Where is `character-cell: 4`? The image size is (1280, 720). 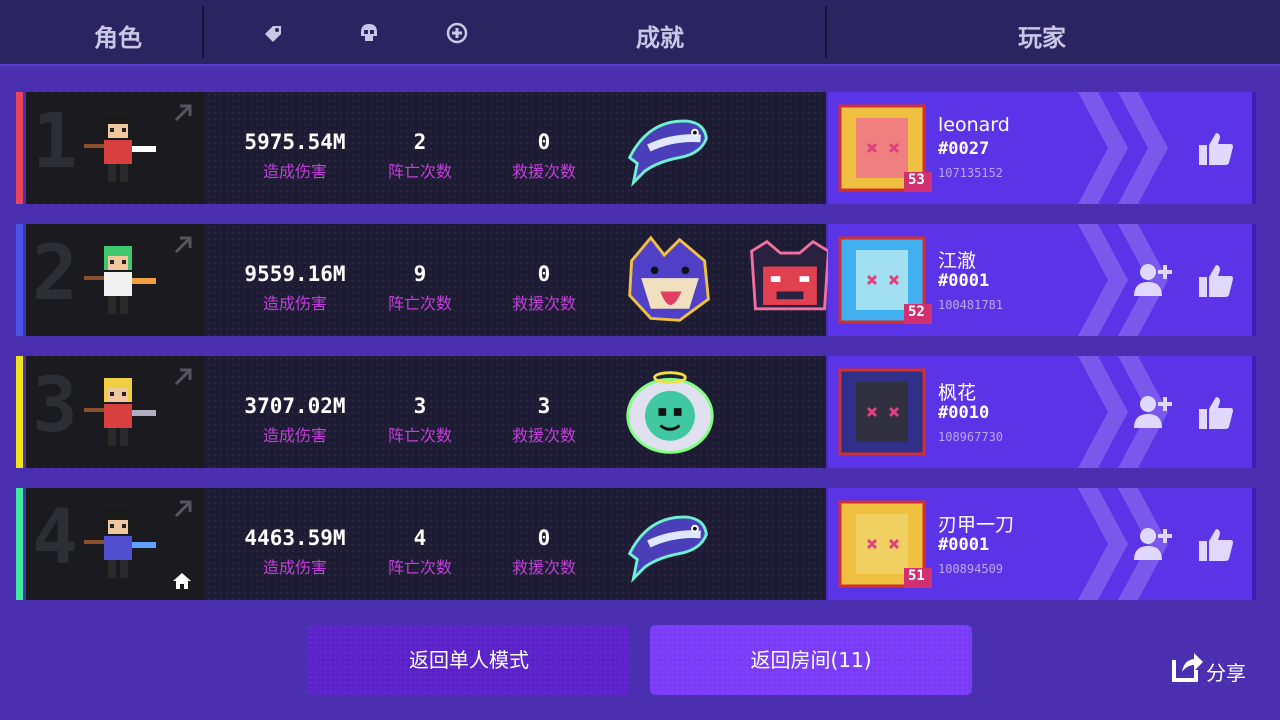 character-cell: 4 is located at coordinates (115, 544).